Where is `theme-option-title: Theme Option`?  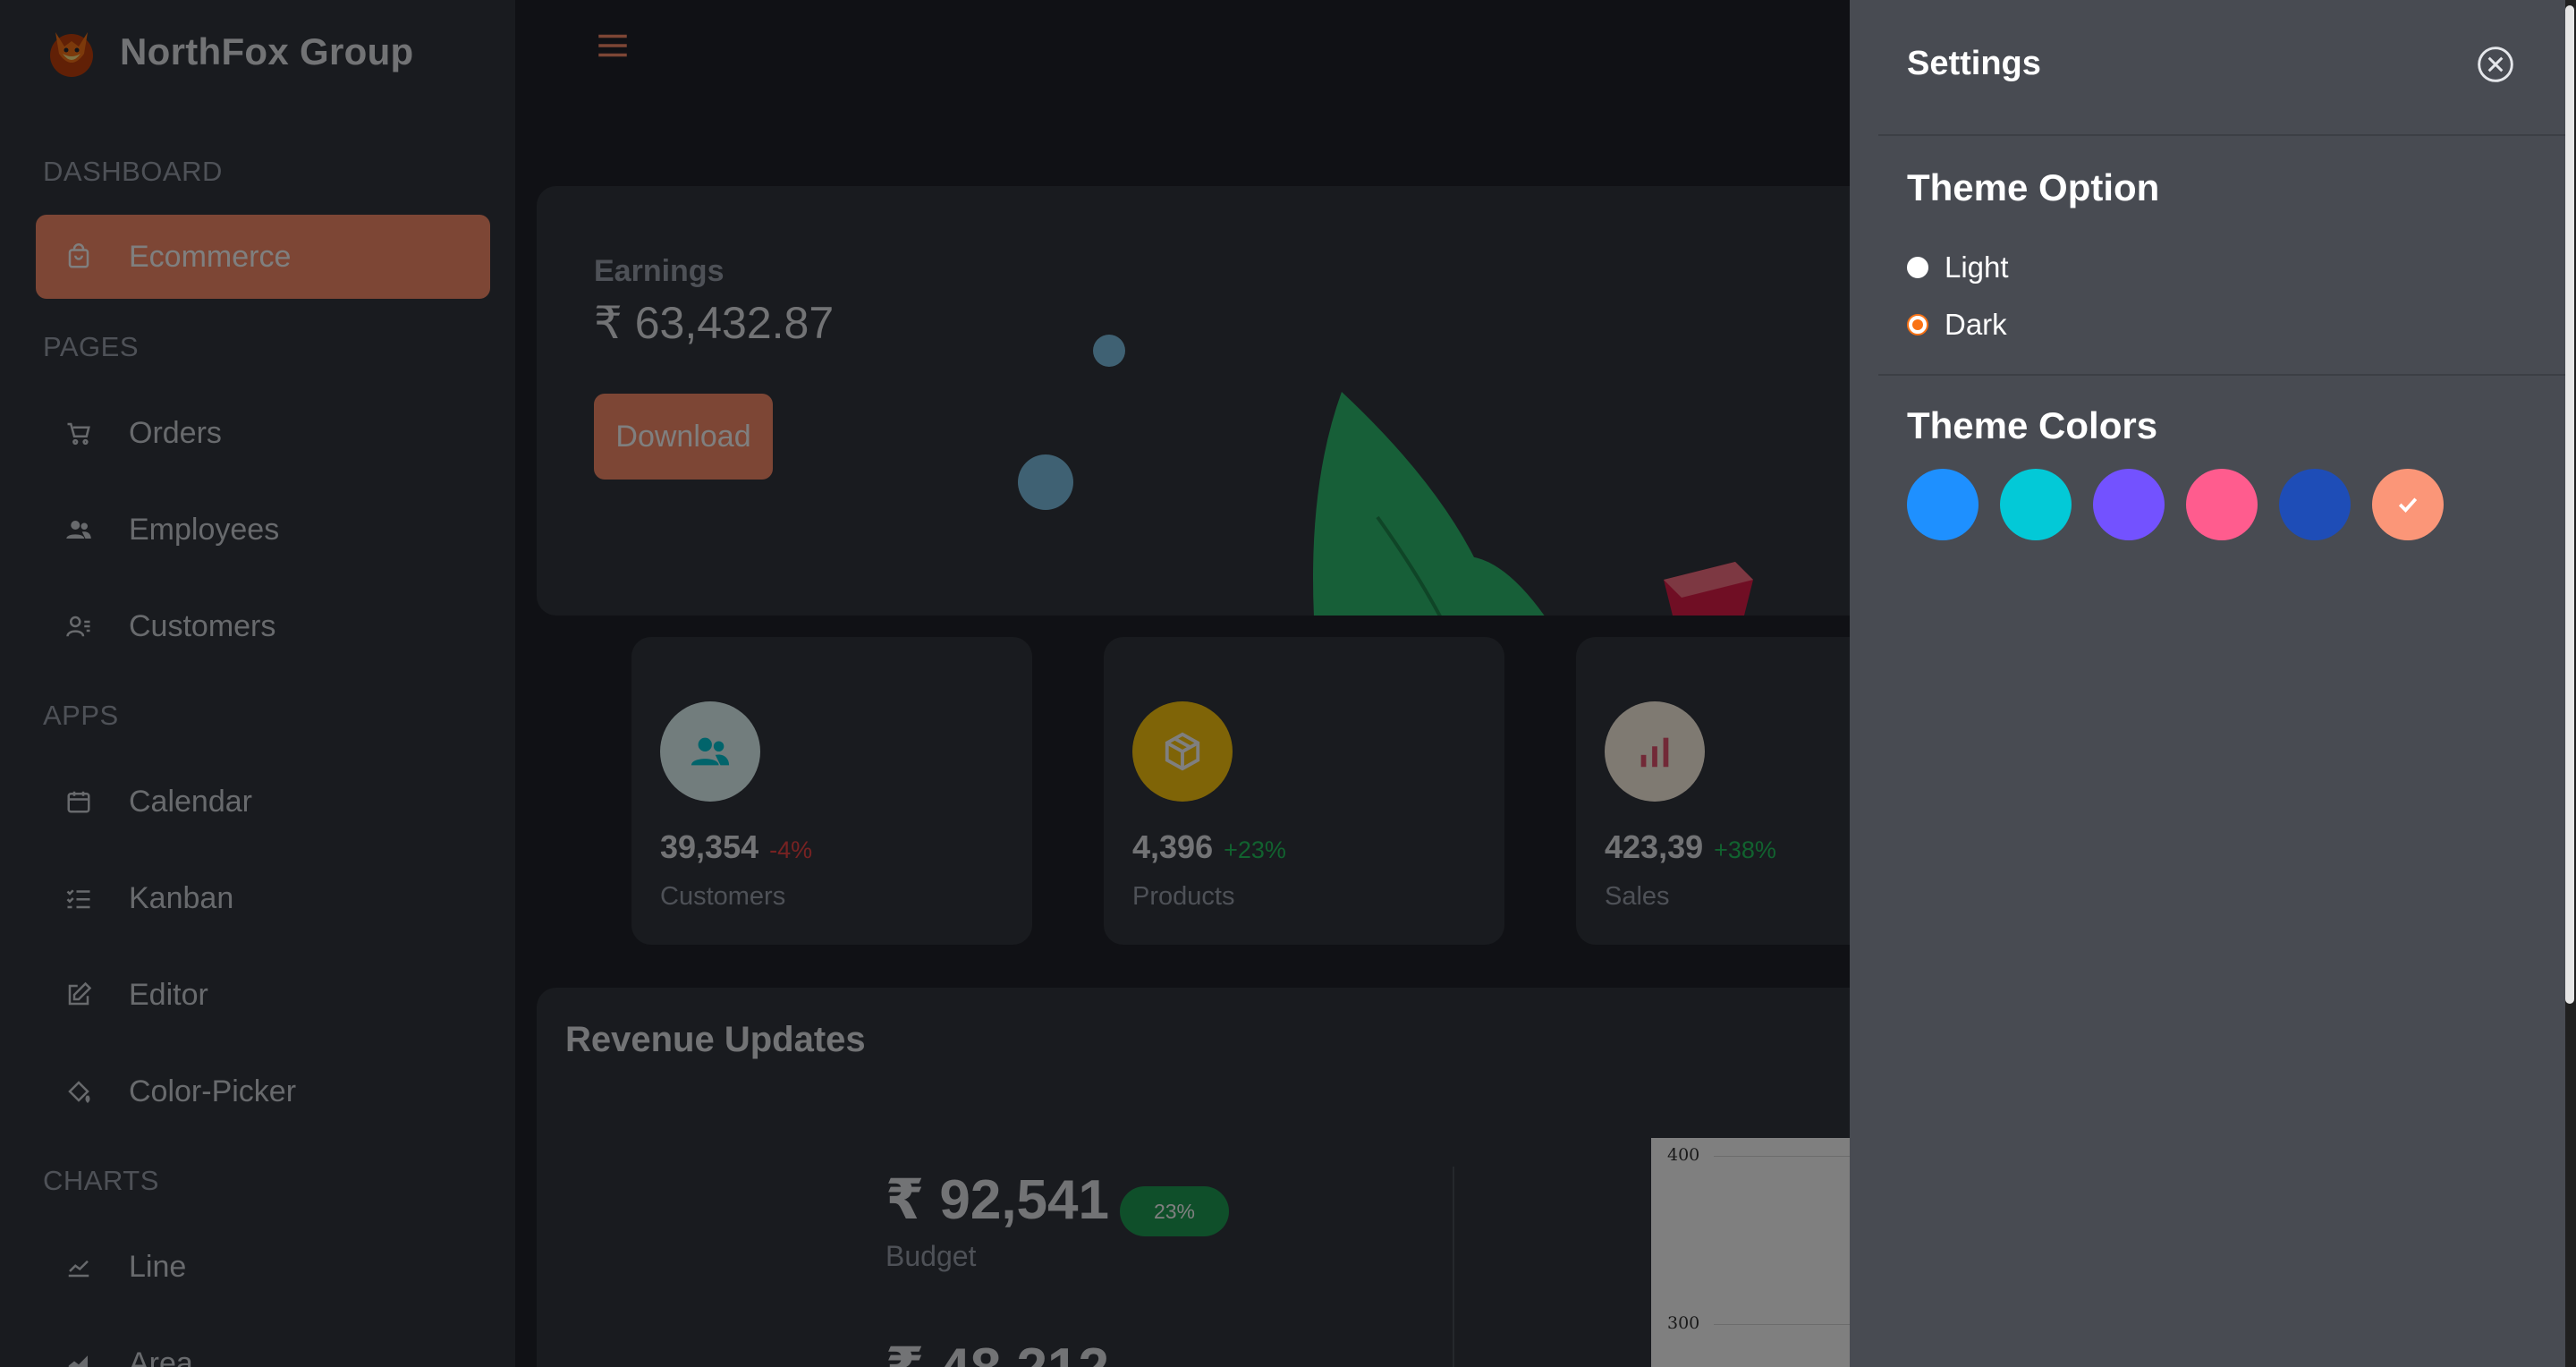 theme-option-title: Theme Option is located at coordinates (2033, 187).